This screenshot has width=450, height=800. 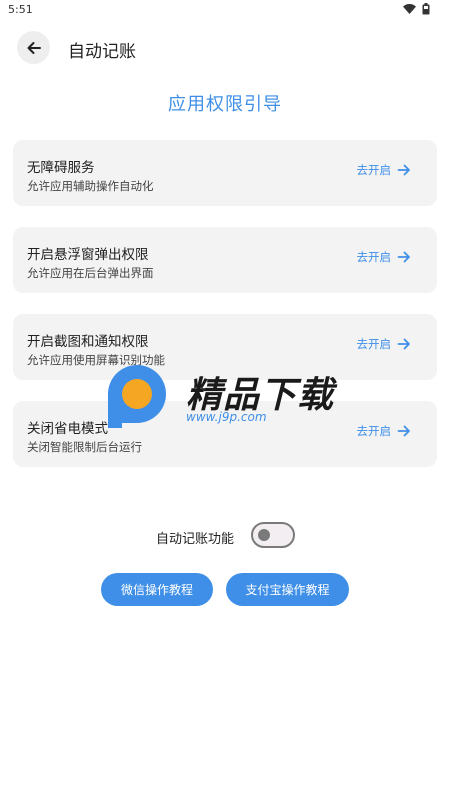 I want to click on permission-desc: 允许应用辅助操作自动化, so click(x=90, y=186).